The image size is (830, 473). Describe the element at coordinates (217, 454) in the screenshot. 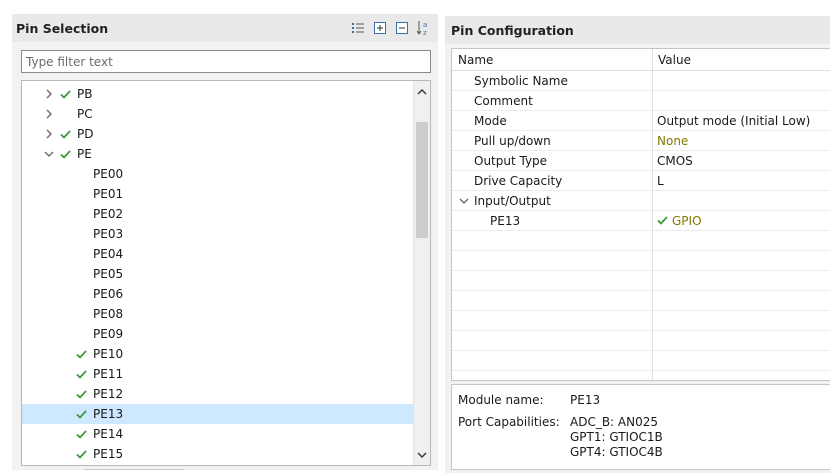

I see `tree-pin-node: PE15` at that location.